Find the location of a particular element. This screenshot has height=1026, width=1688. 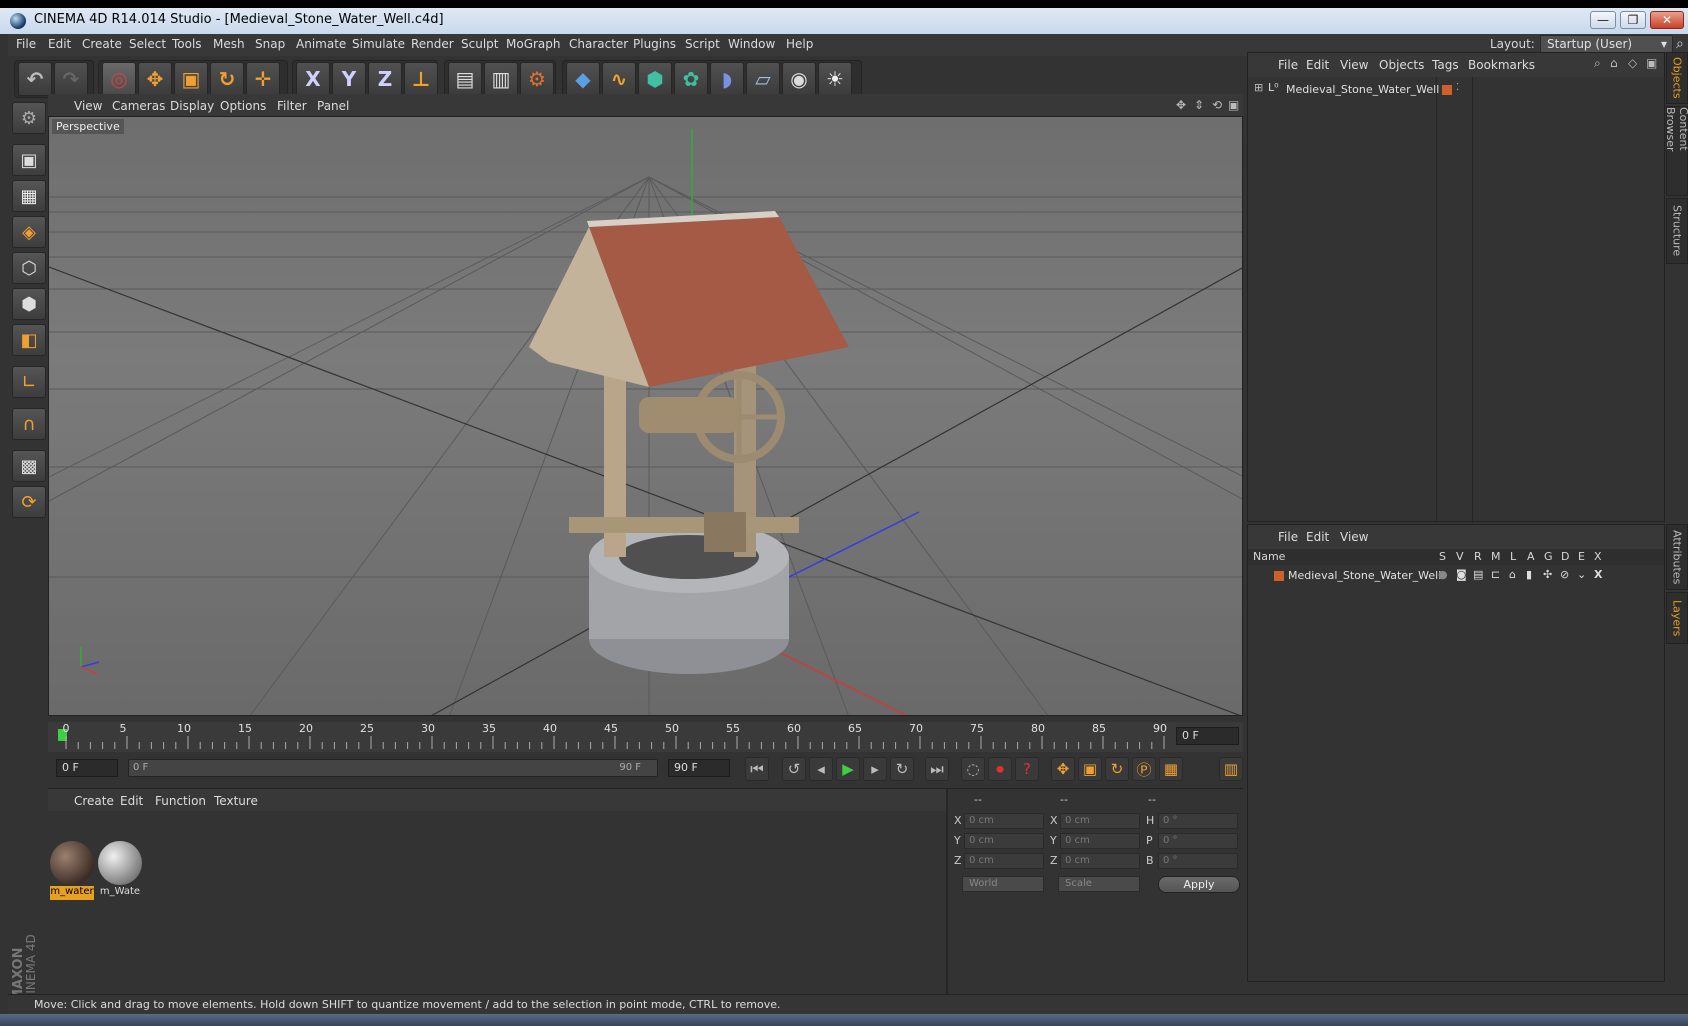

apply-button: Apply is located at coordinates (1199, 884).